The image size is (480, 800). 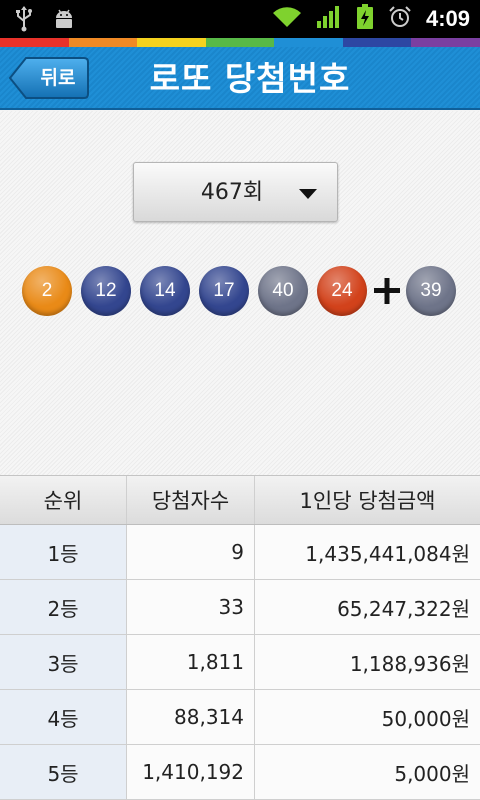 I want to click on rank-cell: 3등, so click(x=63, y=662).